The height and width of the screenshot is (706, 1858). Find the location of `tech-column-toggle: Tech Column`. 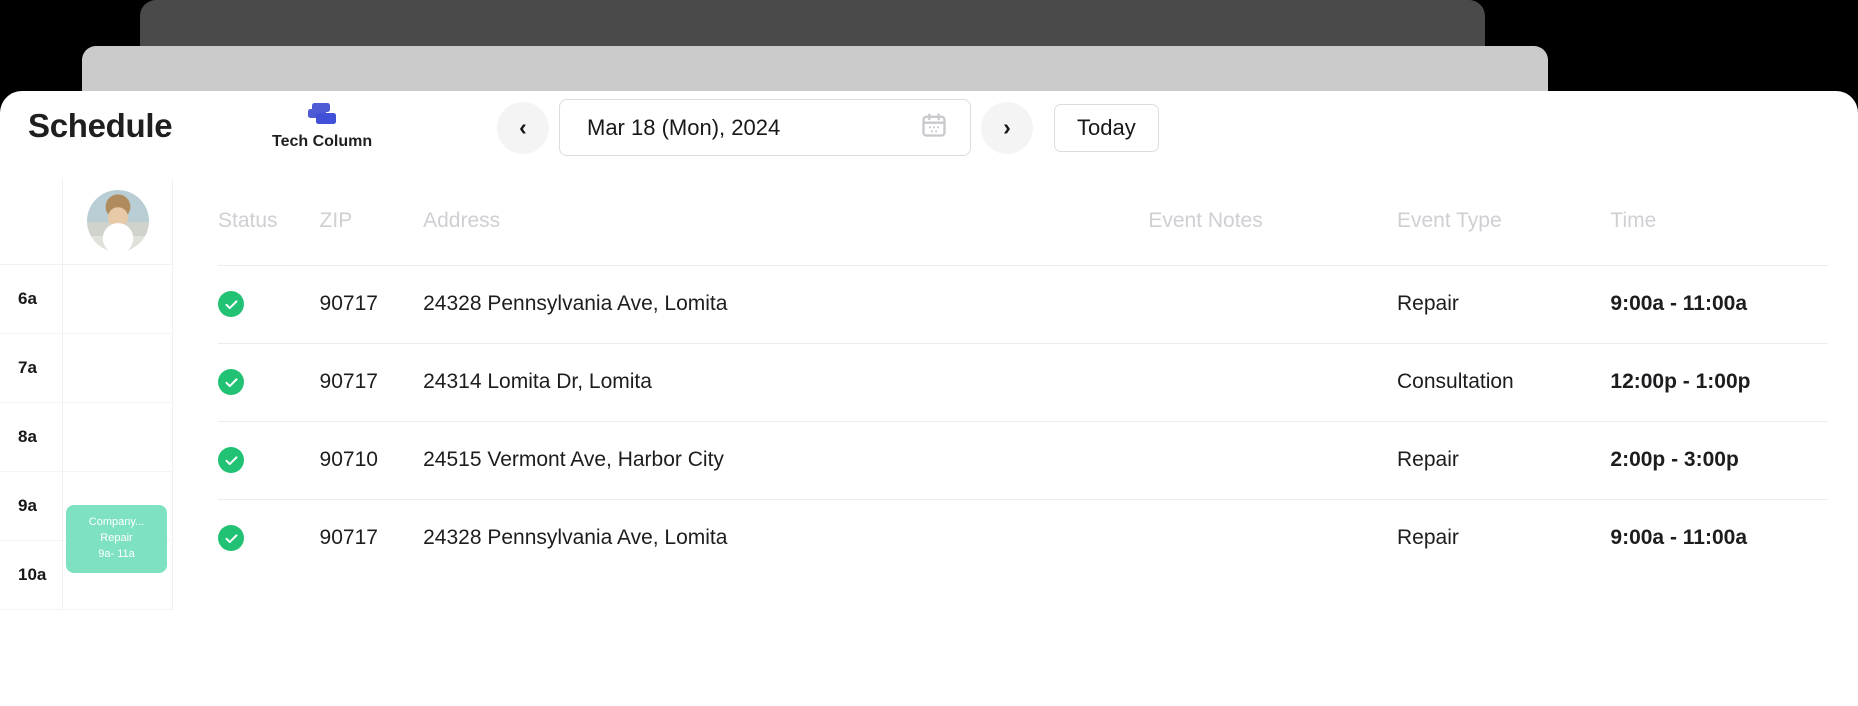

tech-column-toggle: Tech Column is located at coordinates (322, 125).